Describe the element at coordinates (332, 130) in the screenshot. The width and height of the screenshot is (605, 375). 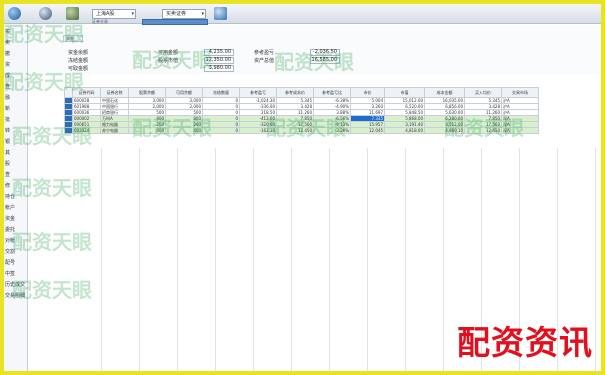
I see `table-cell: -3.26%` at that location.